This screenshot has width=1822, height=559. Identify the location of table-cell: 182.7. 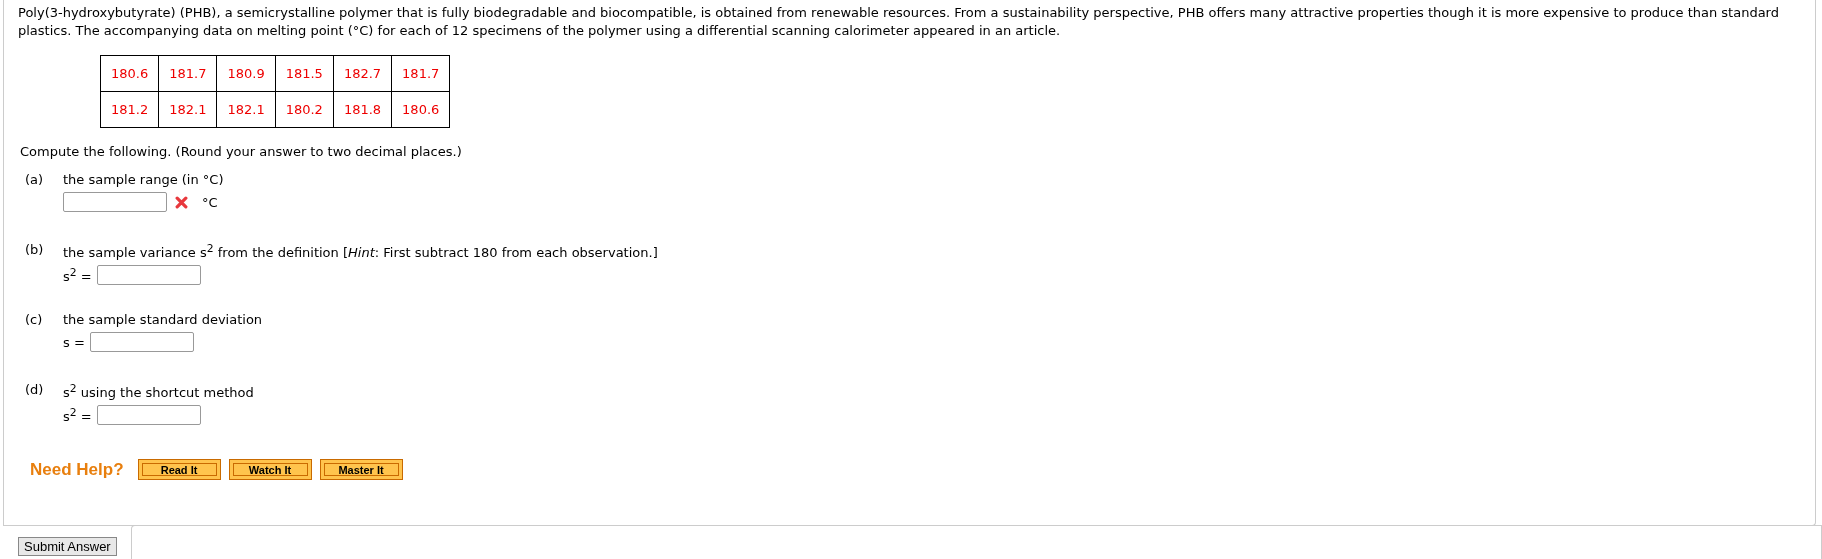
(362, 73).